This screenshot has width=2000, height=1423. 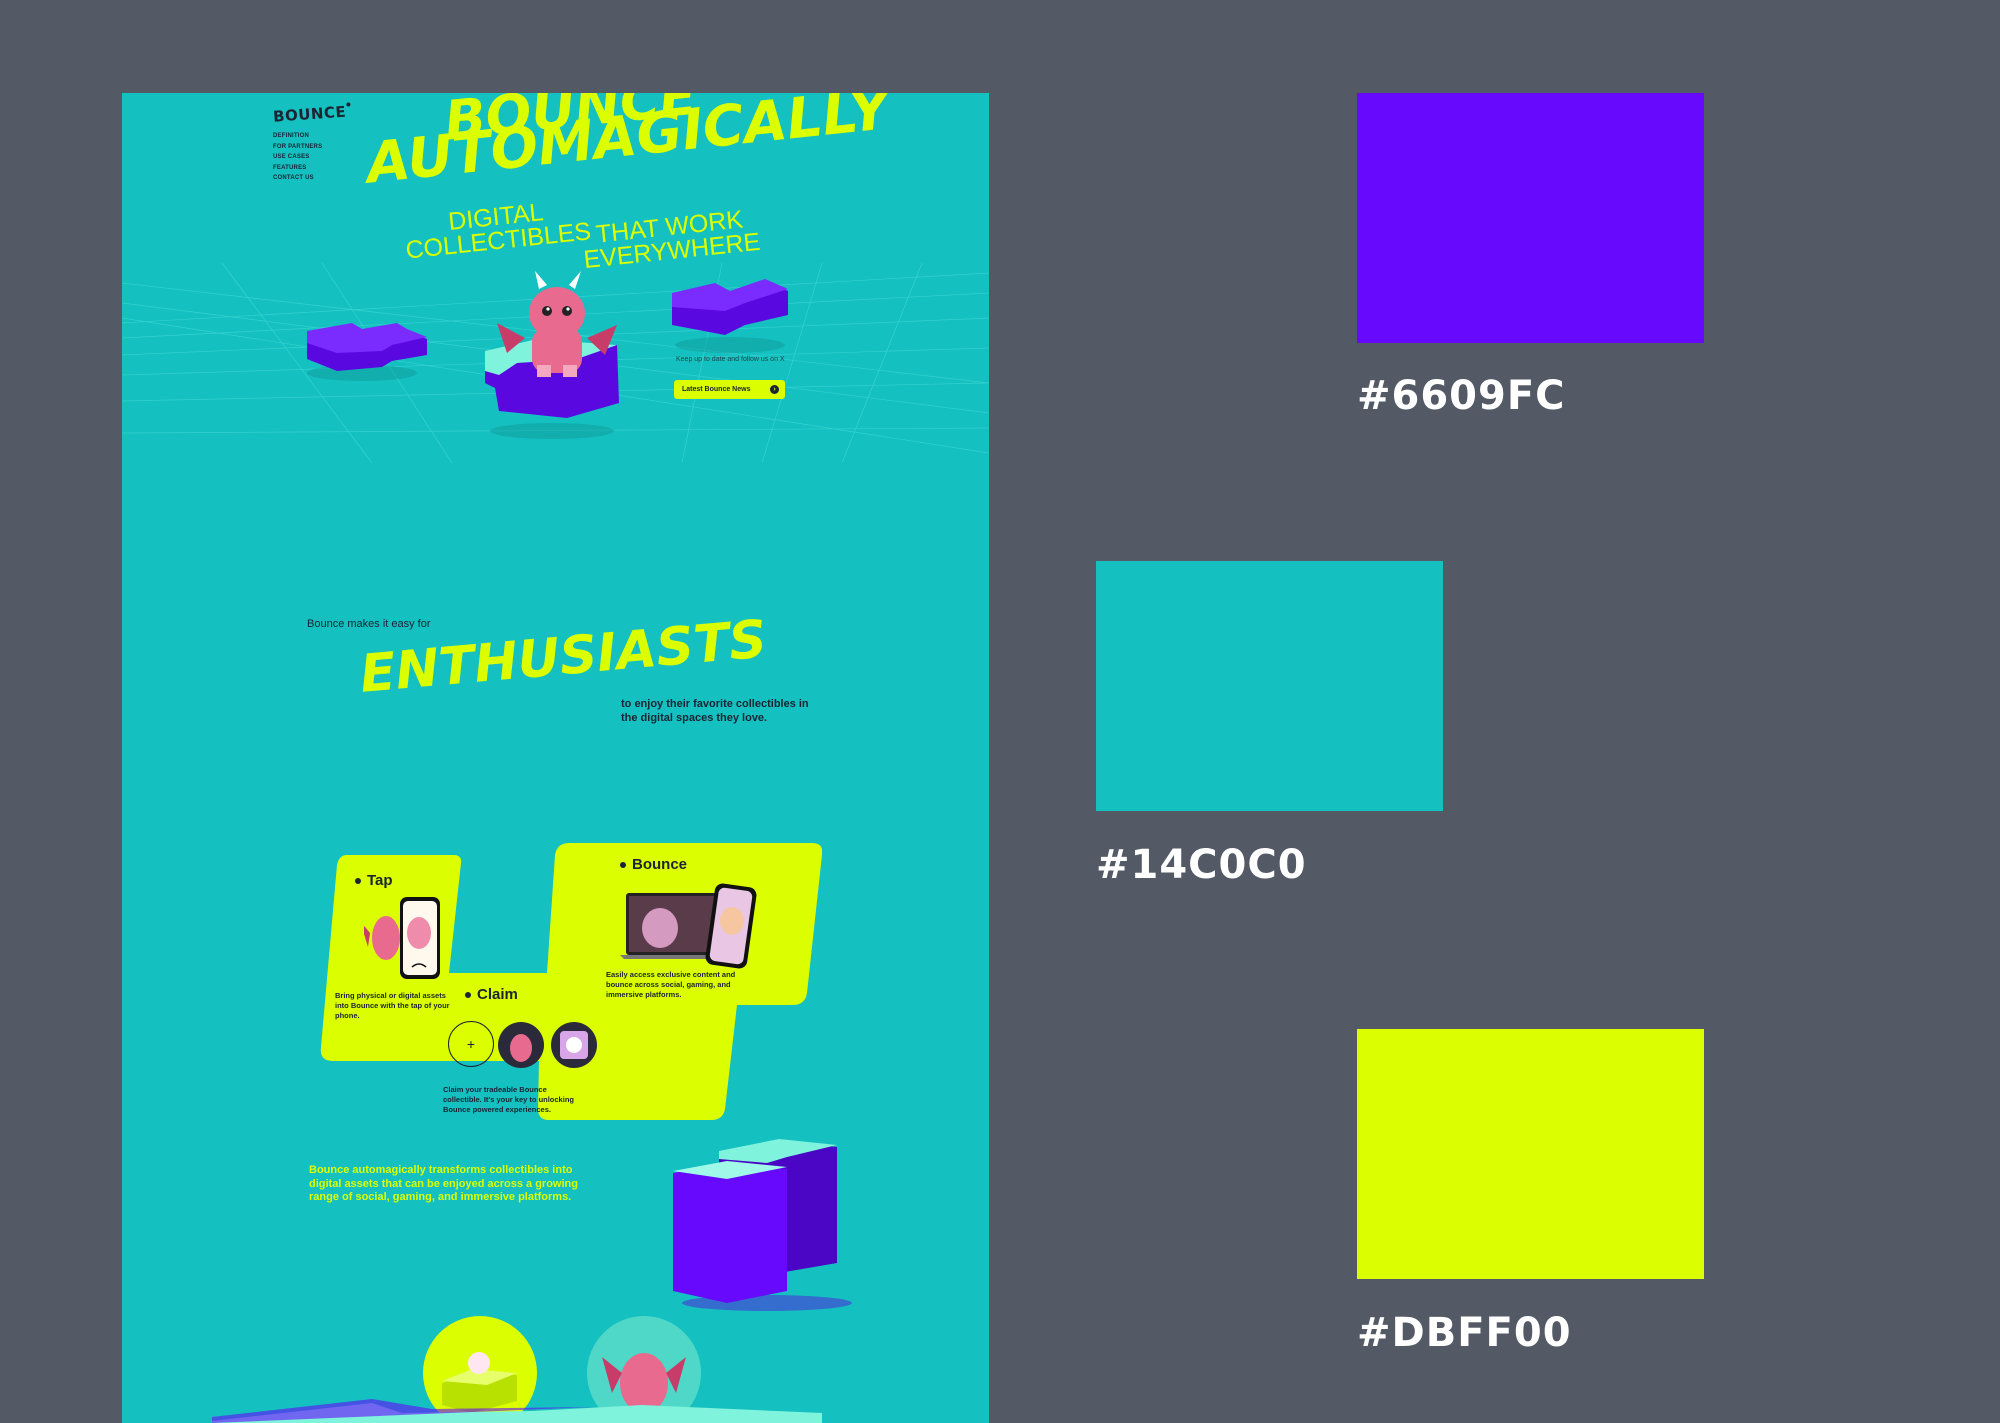 What do you see at coordinates (762, 1225) in the screenshot?
I see `purple-block-stack` at bounding box center [762, 1225].